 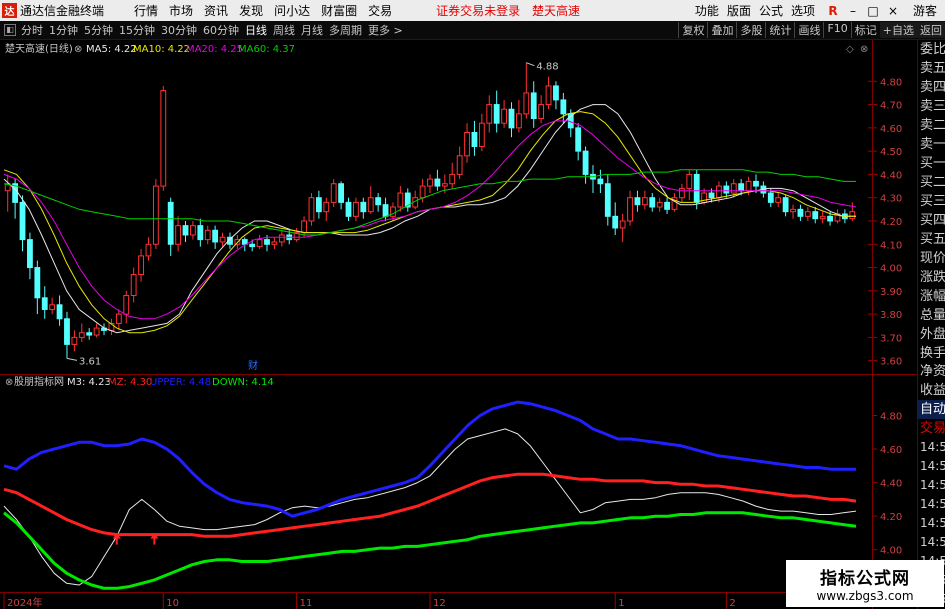 What do you see at coordinates (779, 30) in the screenshot?
I see `tool-statistics: 统计` at bounding box center [779, 30].